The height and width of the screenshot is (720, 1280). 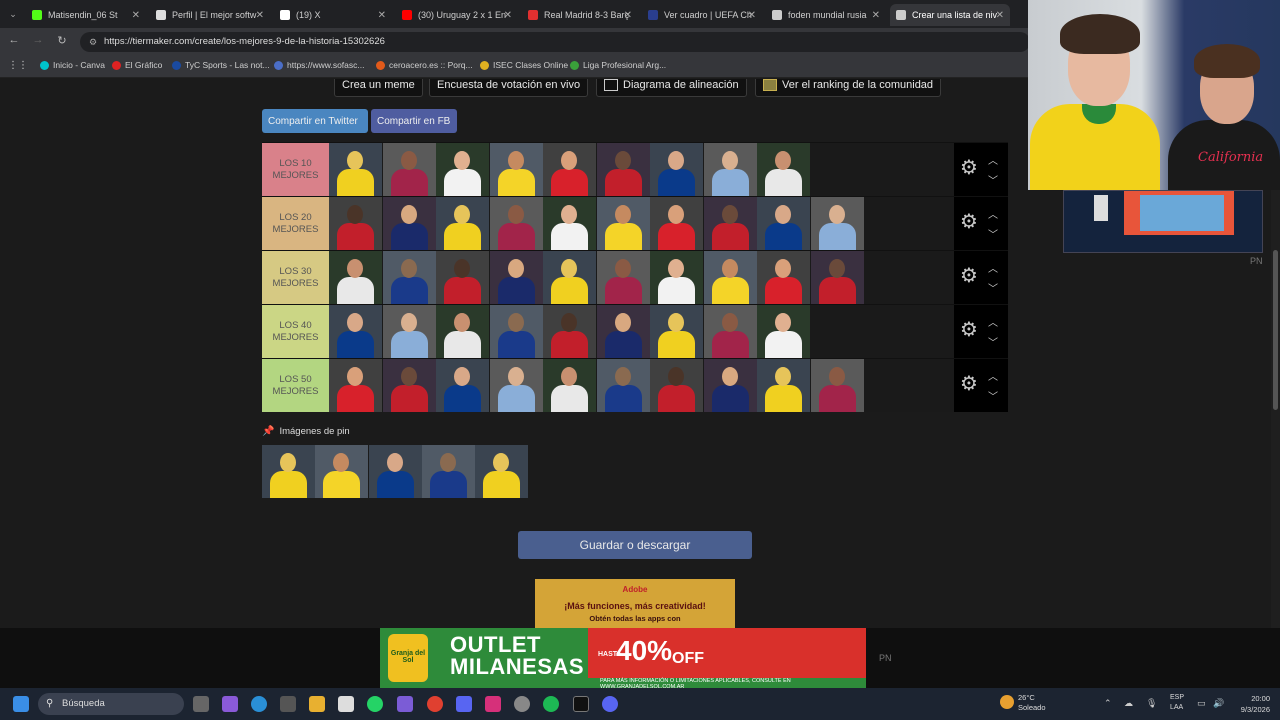 What do you see at coordinates (414, 121) in the screenshot?
I see `share-fb-button: Compartir en FB` at bounding box center [414, 121].